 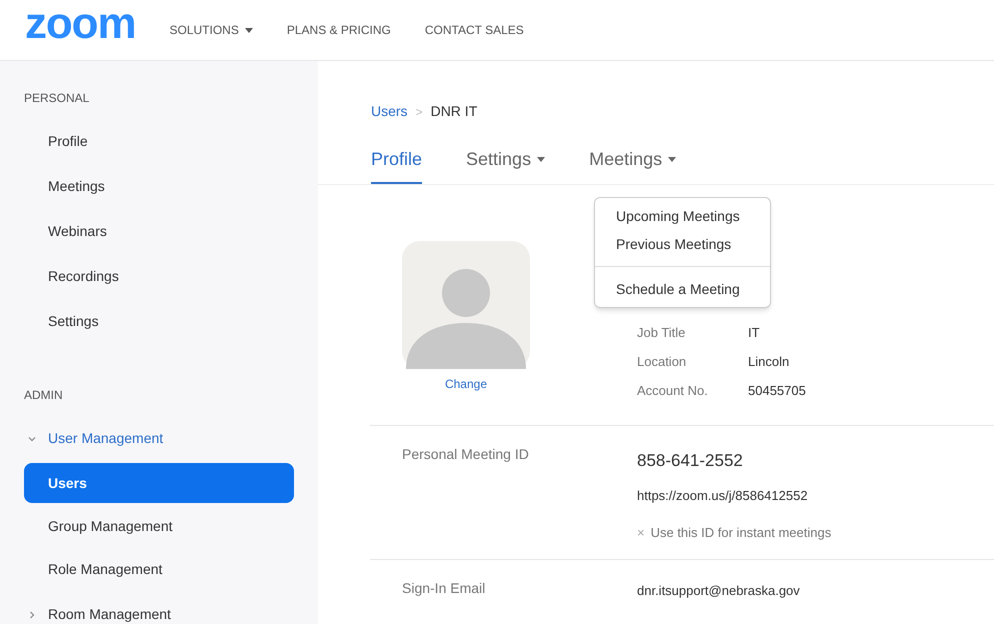 I want to click on sidebar-item: User Management, so click(x=106, y=438).